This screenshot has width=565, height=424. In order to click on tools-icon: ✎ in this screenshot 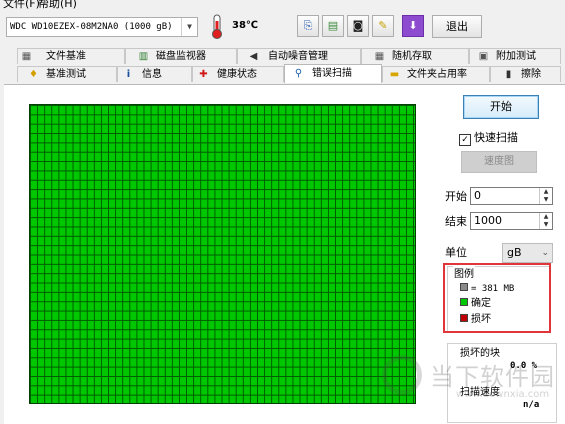, I will do `click(383, 25)`.